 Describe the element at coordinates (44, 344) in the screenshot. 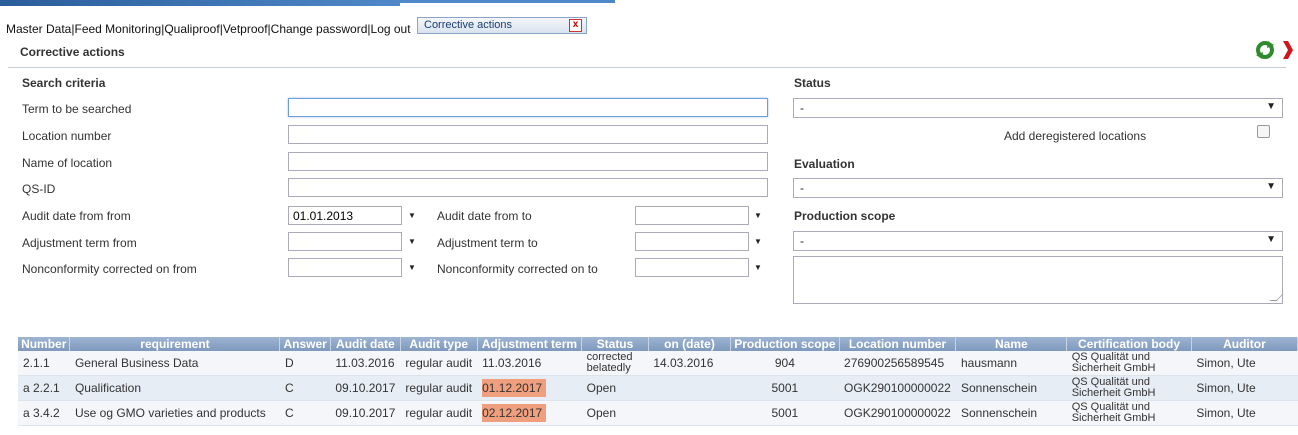

I see `column-header: Number` at that location.